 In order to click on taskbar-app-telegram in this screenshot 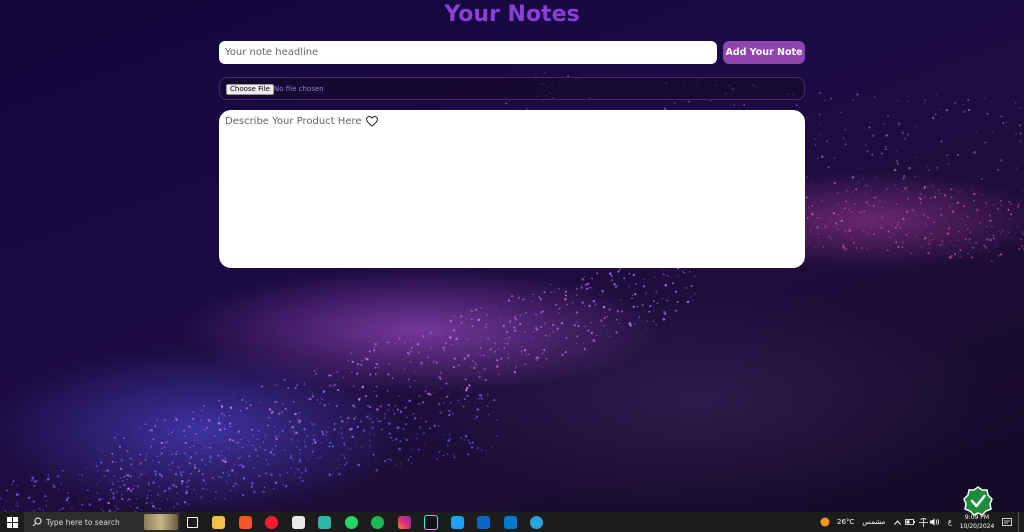, I will do `click(537, 522)`.